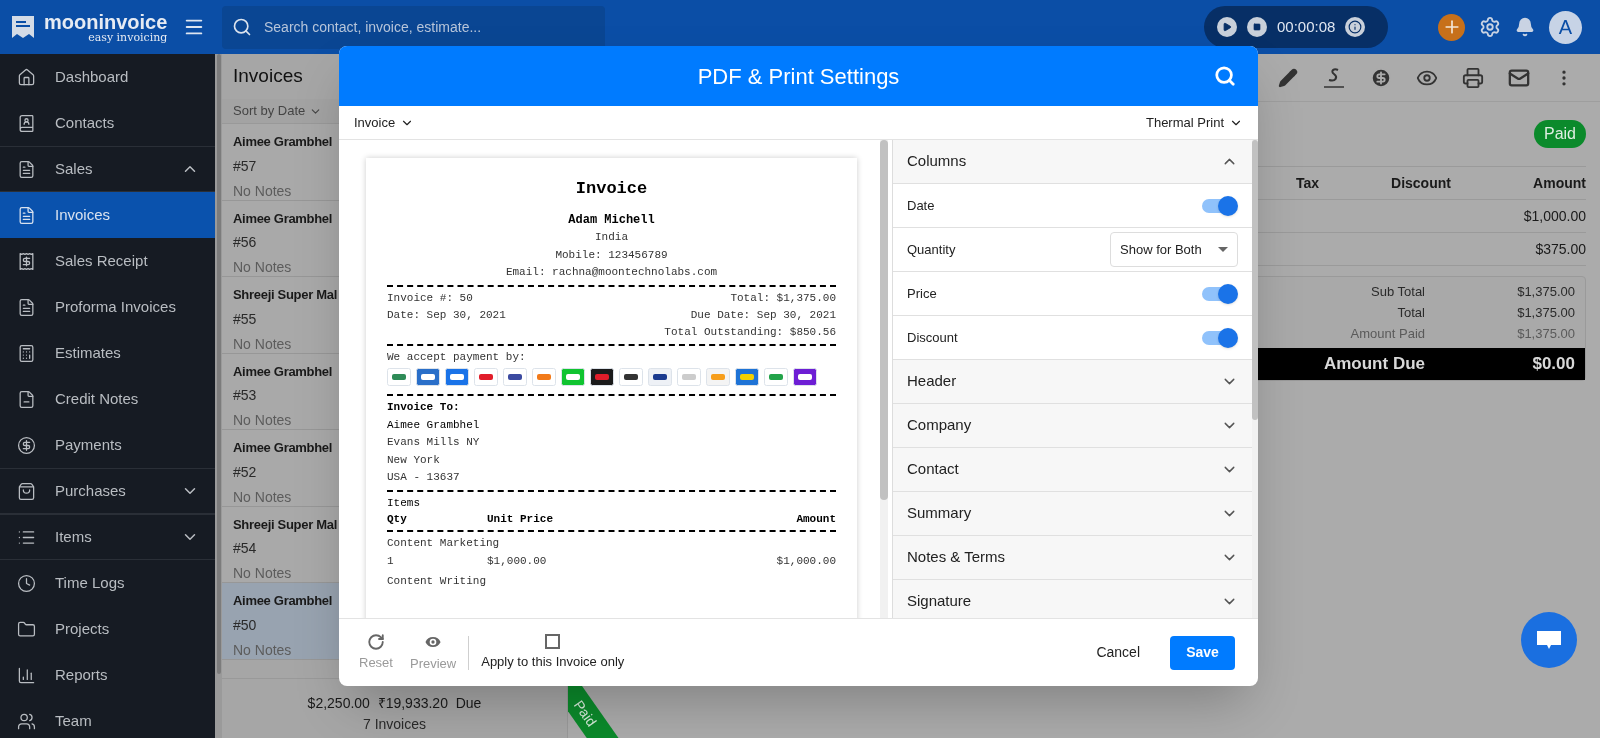 The width and height of the screenshot is (1600, 738). I want to click on column-setting-label: Price, so click(922, 293).